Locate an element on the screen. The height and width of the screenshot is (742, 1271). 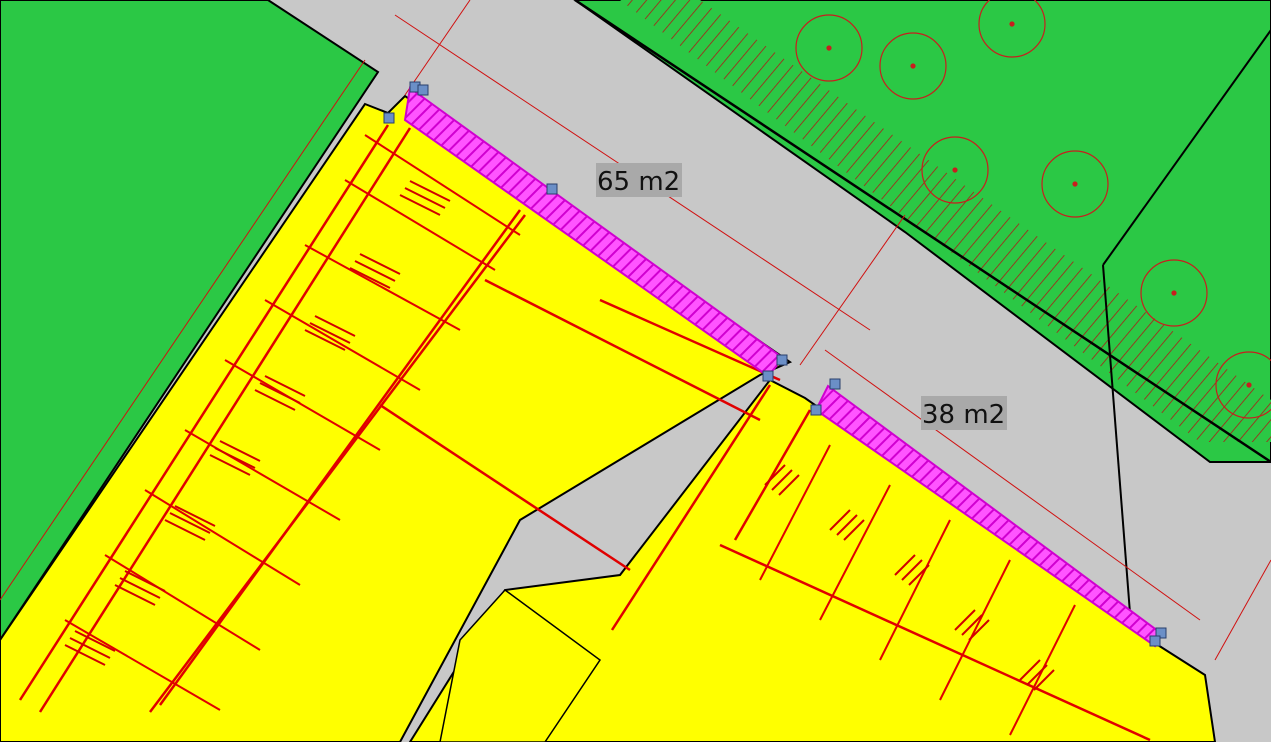
area-label-north: 65 m2 is located at coordinates (639, 180).